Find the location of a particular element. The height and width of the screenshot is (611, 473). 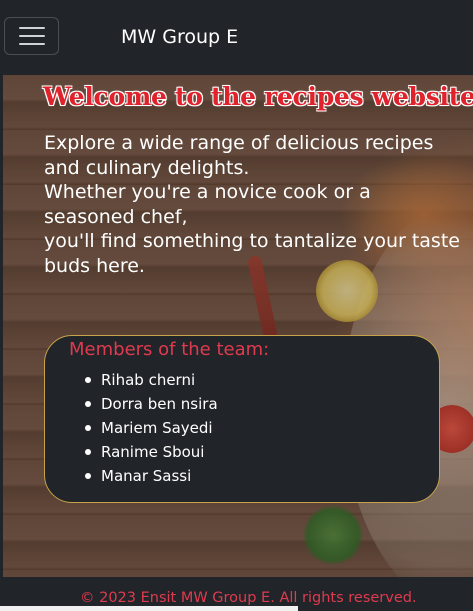

navbar-brand: MW Group E is located at coordinates (179, 37).